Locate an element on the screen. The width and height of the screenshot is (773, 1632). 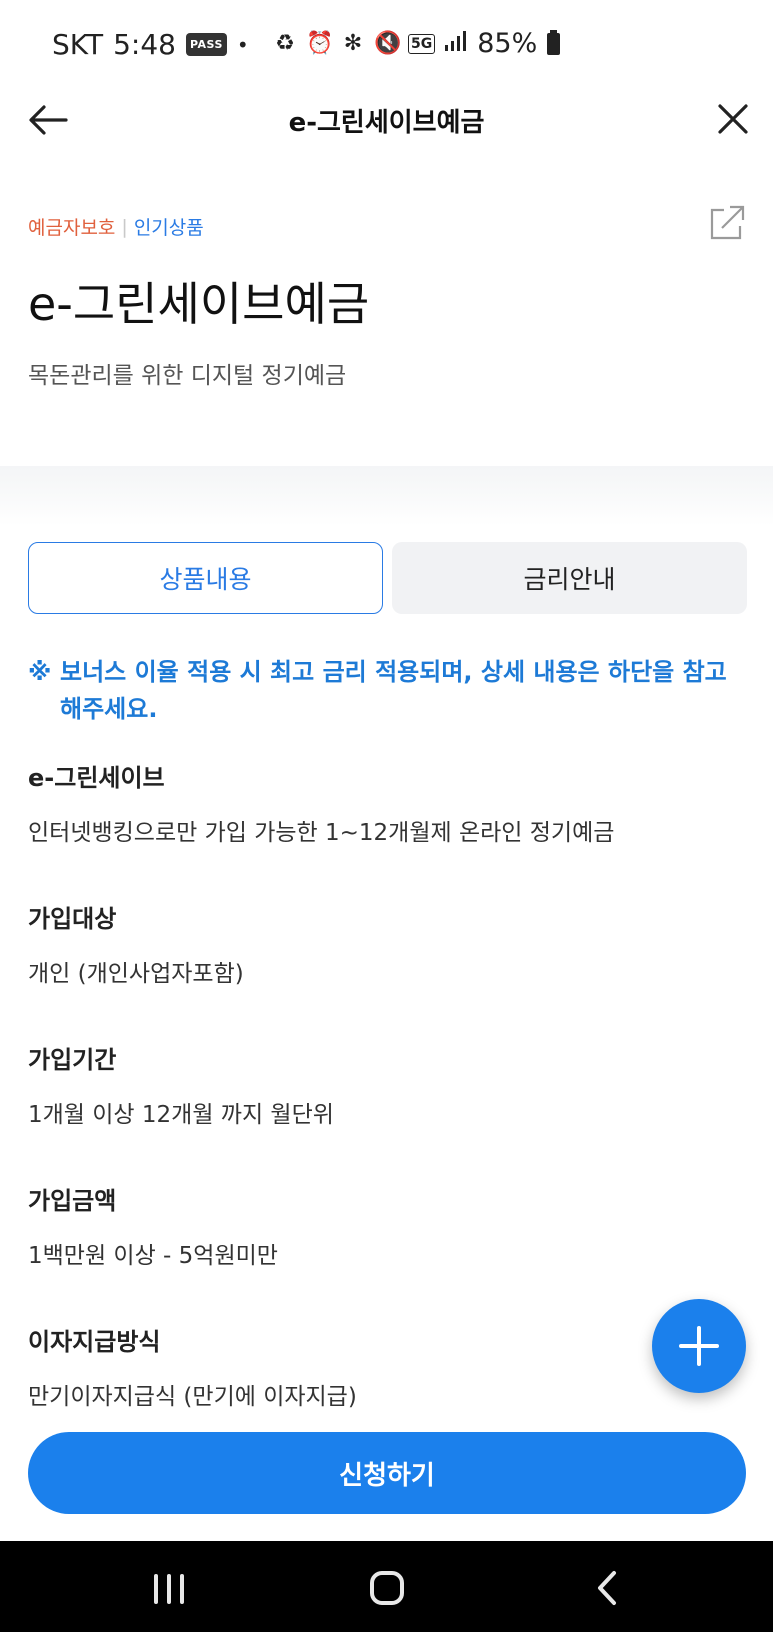
home-button is located at coordinates (387, 1588).